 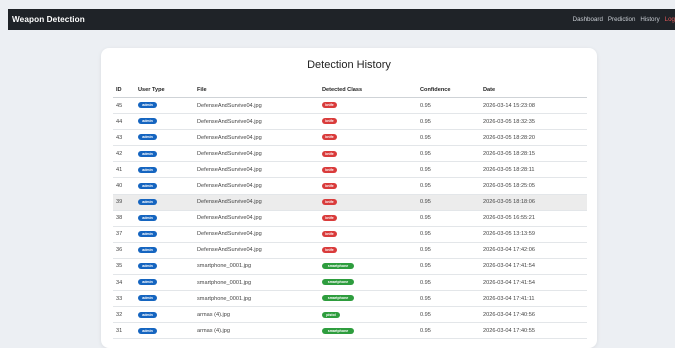 I want to click on date-cell: 2026-03-04 17:40:56, so click(x=533, y=315).